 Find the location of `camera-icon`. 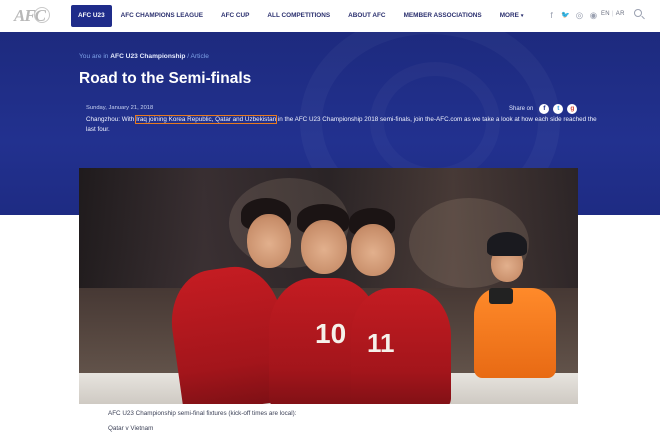

camera-icon is located at coordinates (501, 296).